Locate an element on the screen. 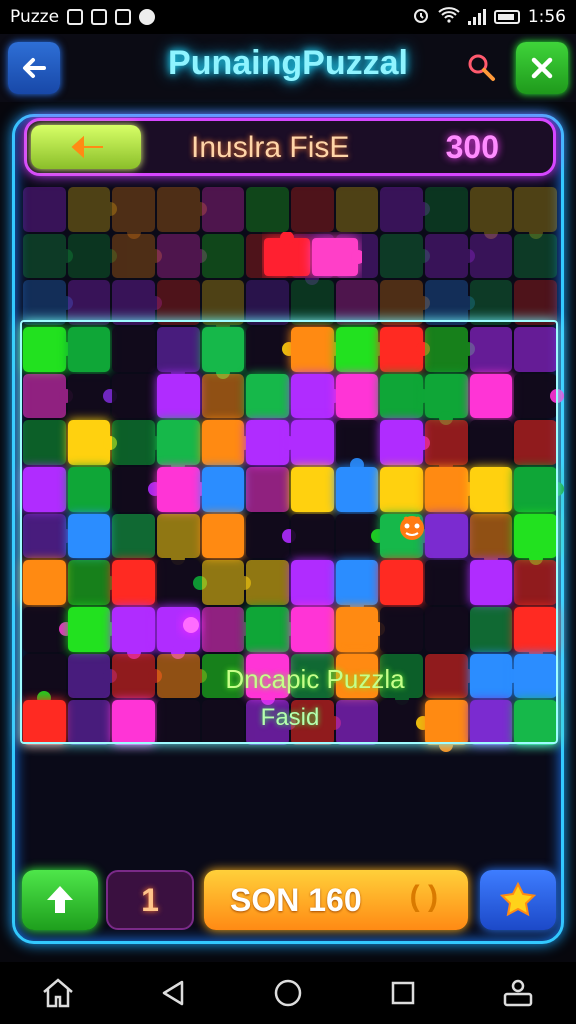 The image size is (576, 1024). score-button: SON 160 ( ) is located at coordinates (336, 900).